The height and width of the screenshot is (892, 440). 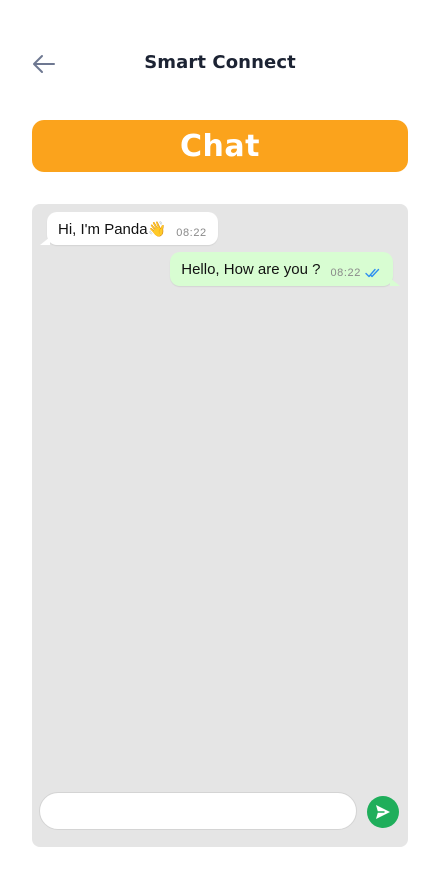 What do you see at coordinates (251, 269) in the screenshot?
I see `message-text: Hello, How are you ?` at bounding box center [251, 269].